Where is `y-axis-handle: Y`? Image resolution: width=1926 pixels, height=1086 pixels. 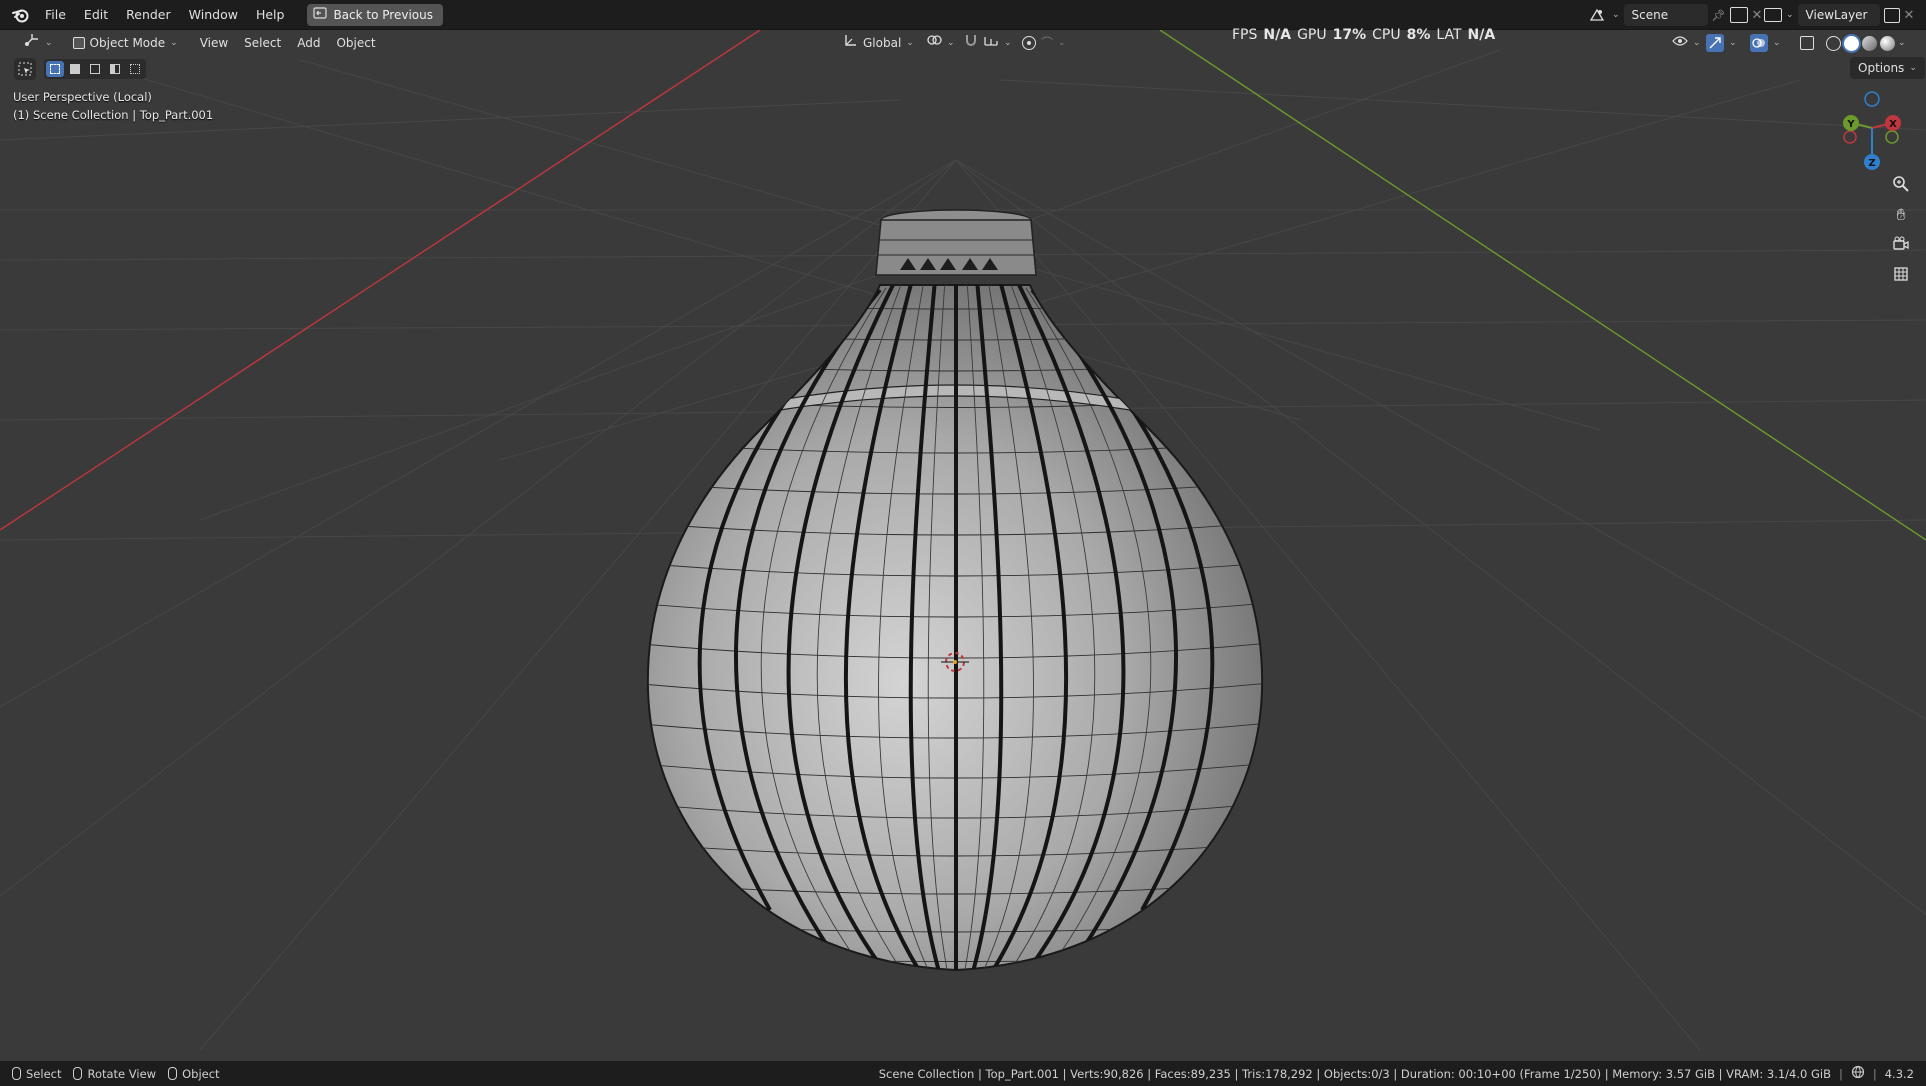 y-axis-handle: Y is located at coordinates (1851, 123).